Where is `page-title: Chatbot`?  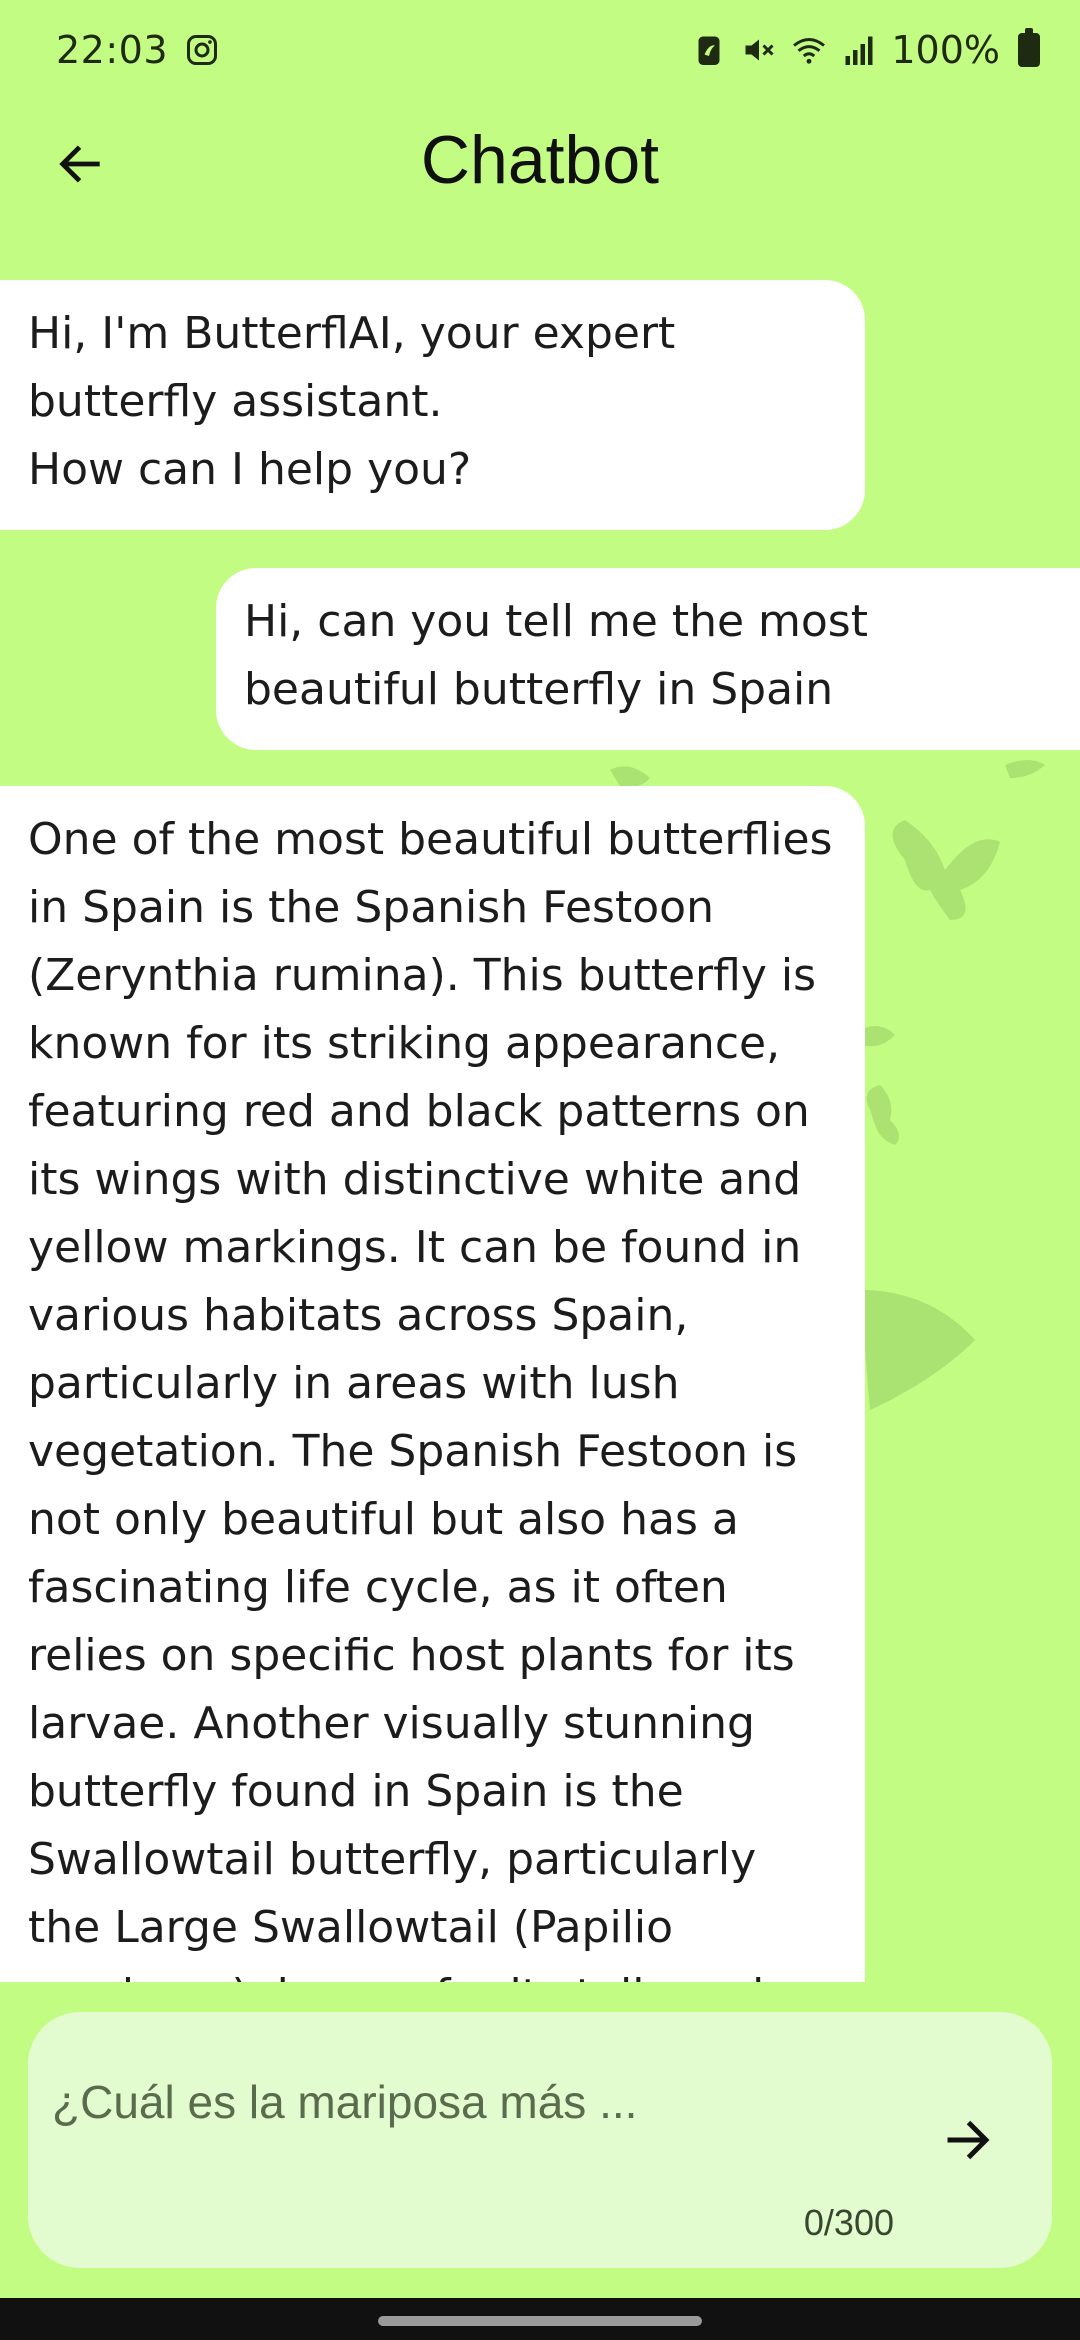 page-title: Chatbot is located at coordinates (540, 160).